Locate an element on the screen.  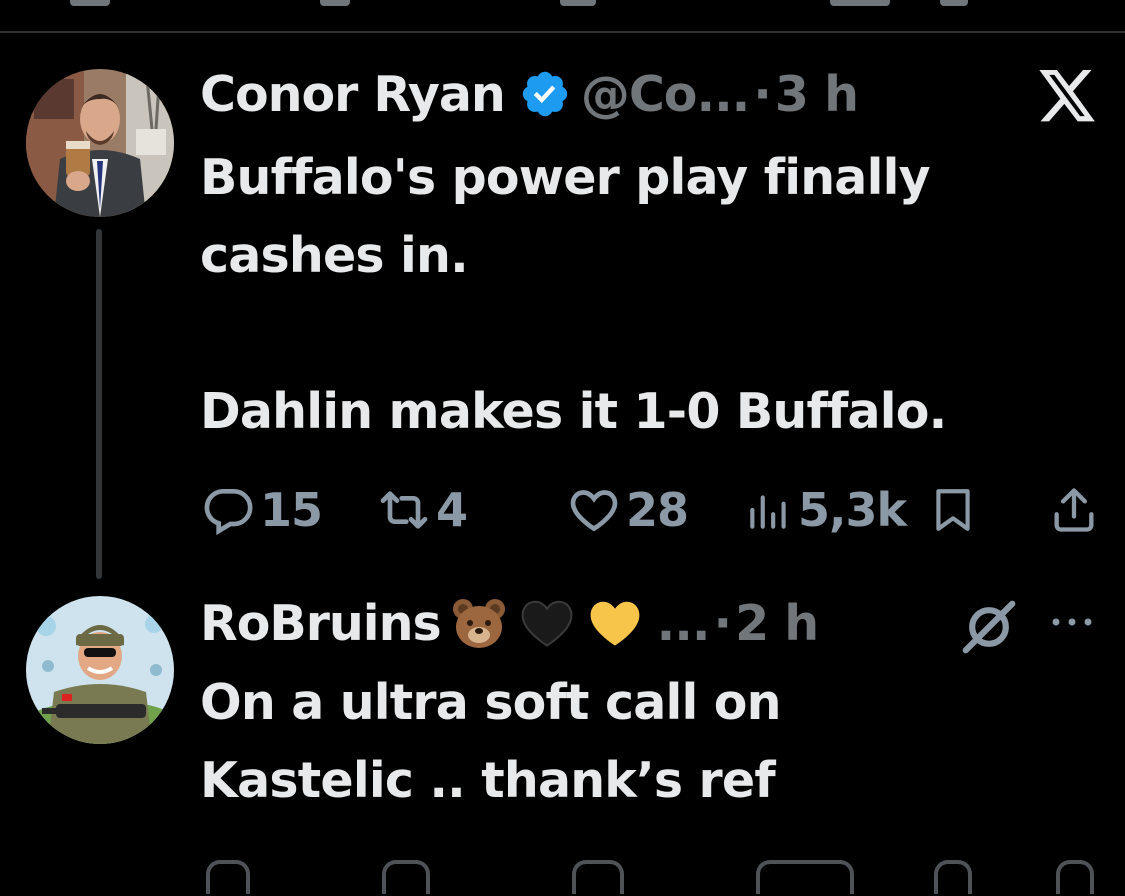
repost-count: 4 is located at coordinates (452, 510).